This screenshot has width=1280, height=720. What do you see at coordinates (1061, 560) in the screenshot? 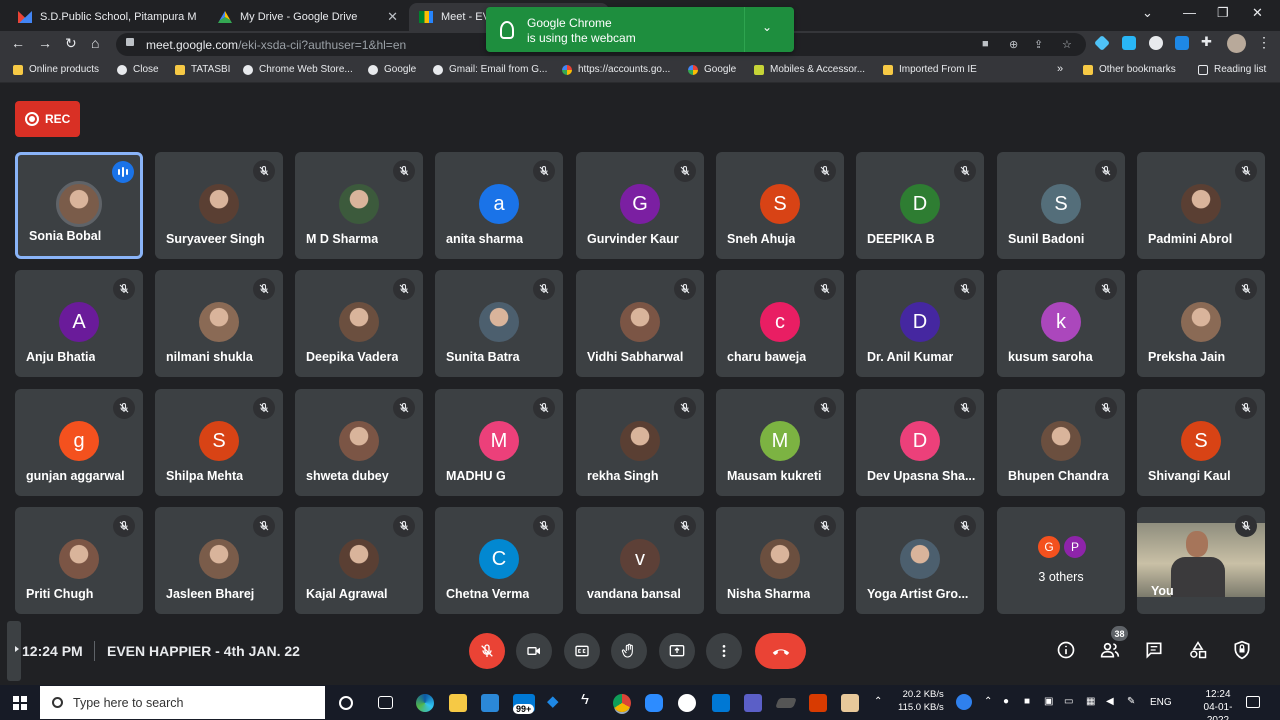
I see `others-tile: GP 3 others` at bounding box center [1061, 560].